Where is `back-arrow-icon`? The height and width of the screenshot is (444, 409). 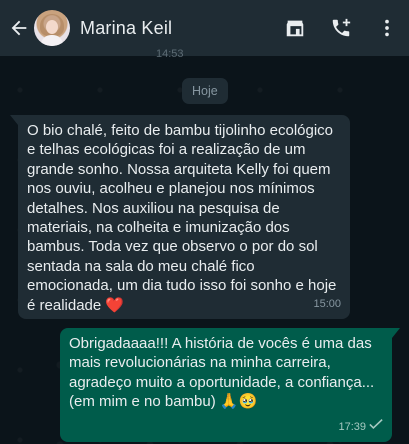
back-arrow-icon is located at coordinates (19, 28).